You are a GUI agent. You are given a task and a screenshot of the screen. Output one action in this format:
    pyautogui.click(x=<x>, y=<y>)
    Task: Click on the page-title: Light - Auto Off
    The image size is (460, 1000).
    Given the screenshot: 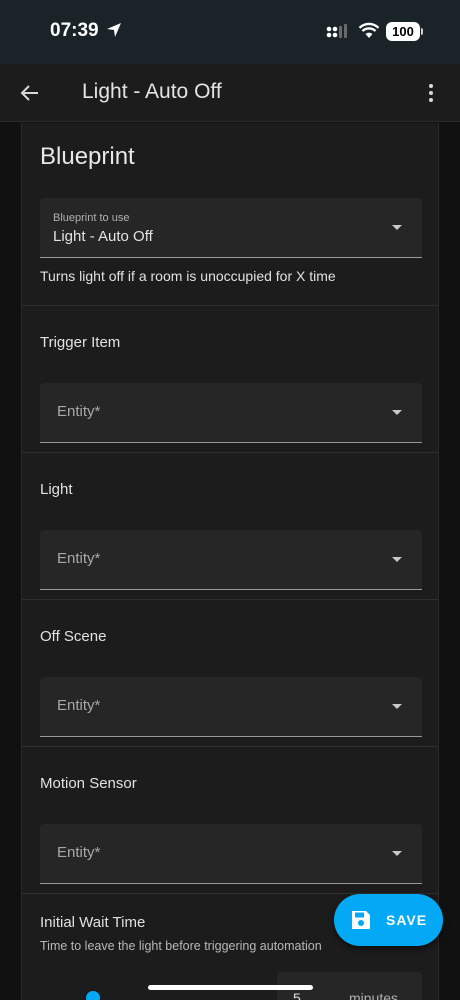 What is the action you would take?
    pyautogui.click(x=152, y=91)
    